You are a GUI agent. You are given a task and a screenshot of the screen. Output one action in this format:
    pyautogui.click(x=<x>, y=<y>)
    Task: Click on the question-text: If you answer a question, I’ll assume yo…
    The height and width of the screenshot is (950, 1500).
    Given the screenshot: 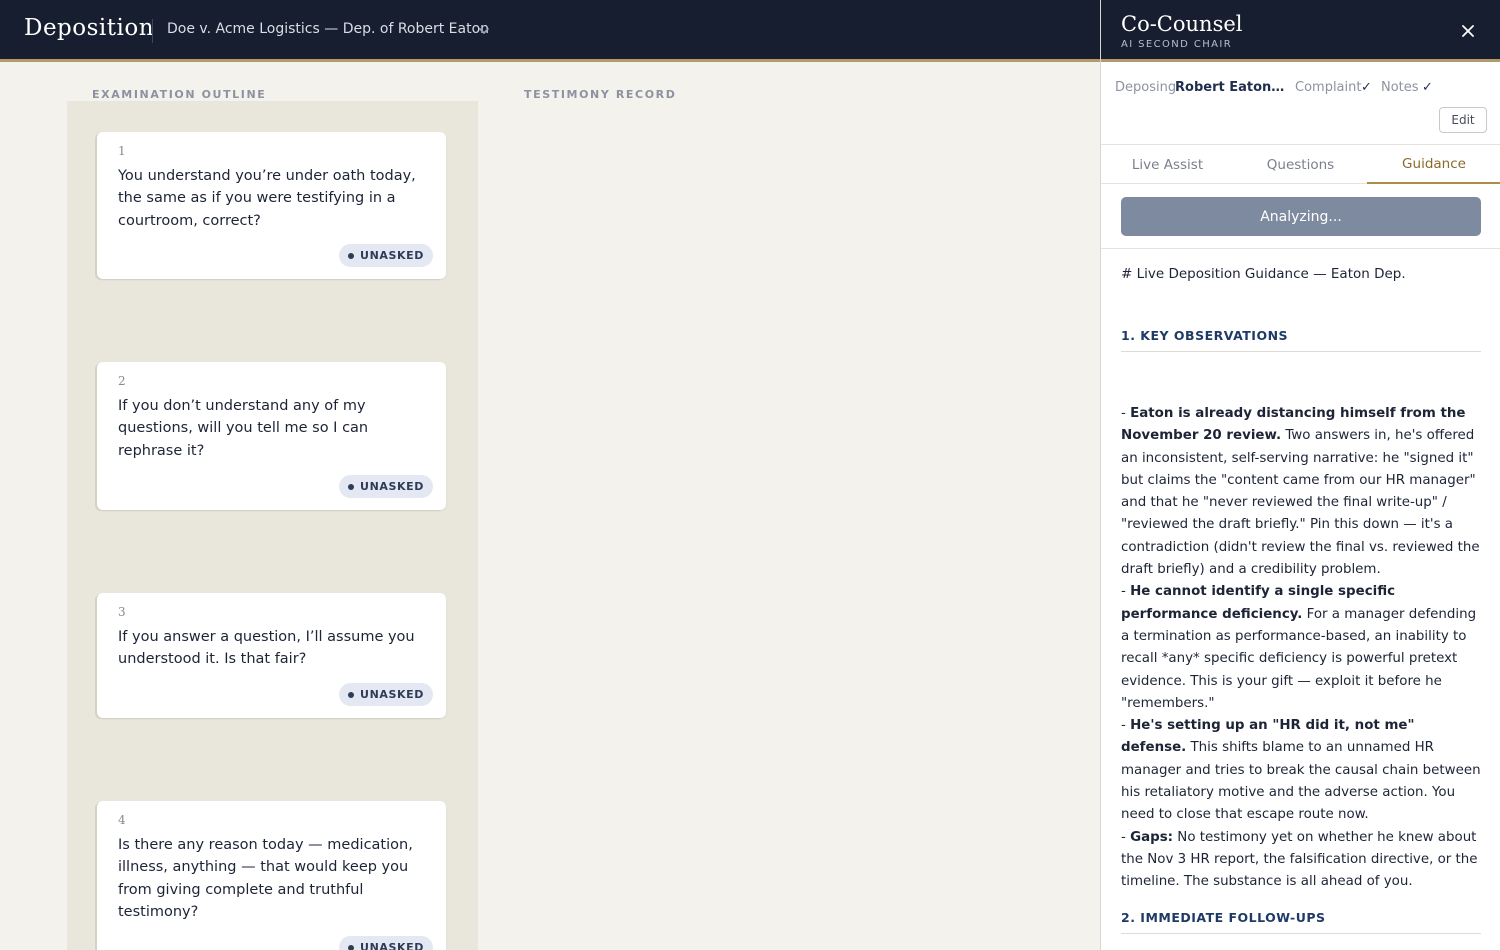 What is the action you would take?
    pyautogui.click(x=266, y=648)
    